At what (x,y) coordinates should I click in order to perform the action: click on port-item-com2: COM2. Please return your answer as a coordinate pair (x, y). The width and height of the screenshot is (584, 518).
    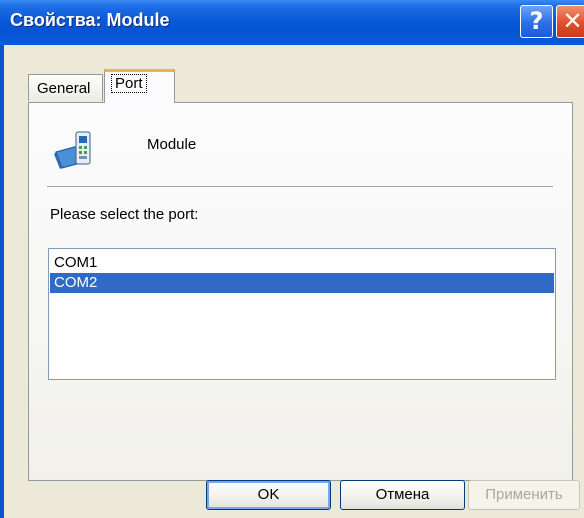
    Looking at the image, I should click on (302, 283).